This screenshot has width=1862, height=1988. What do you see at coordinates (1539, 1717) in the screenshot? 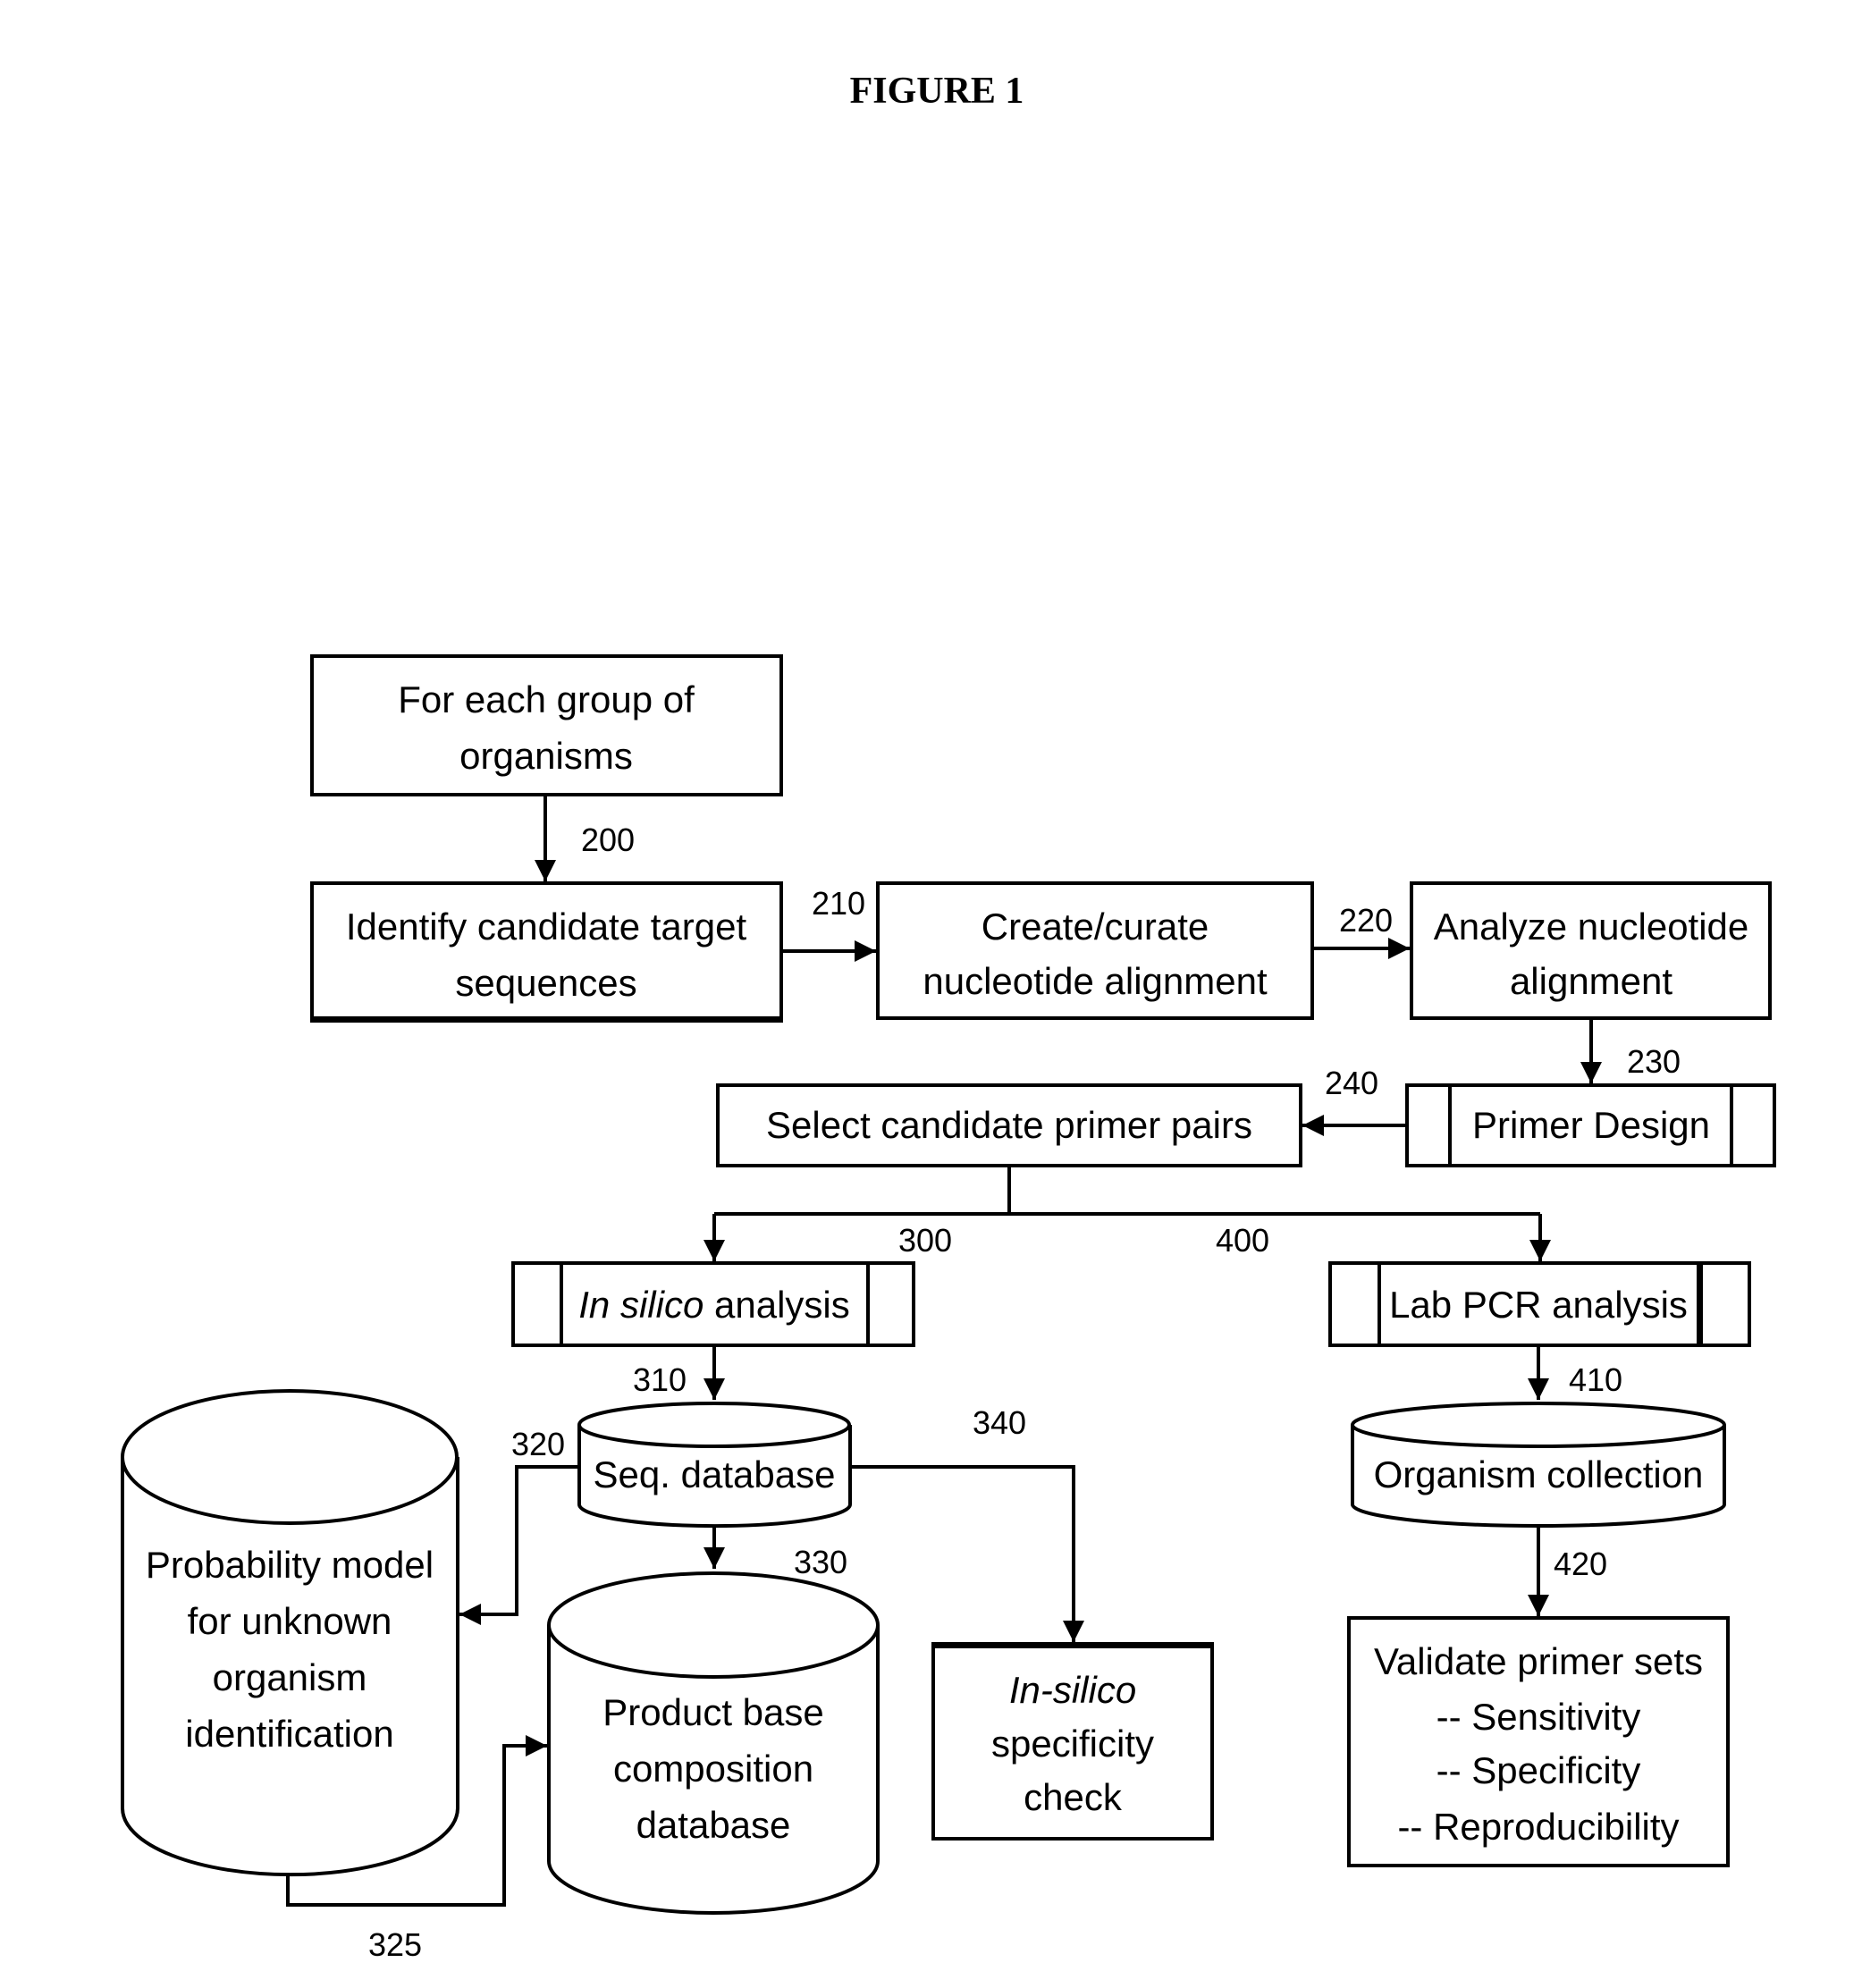
I see `node-text: -- Sensitivity` at bounding box center [1539, 1717].